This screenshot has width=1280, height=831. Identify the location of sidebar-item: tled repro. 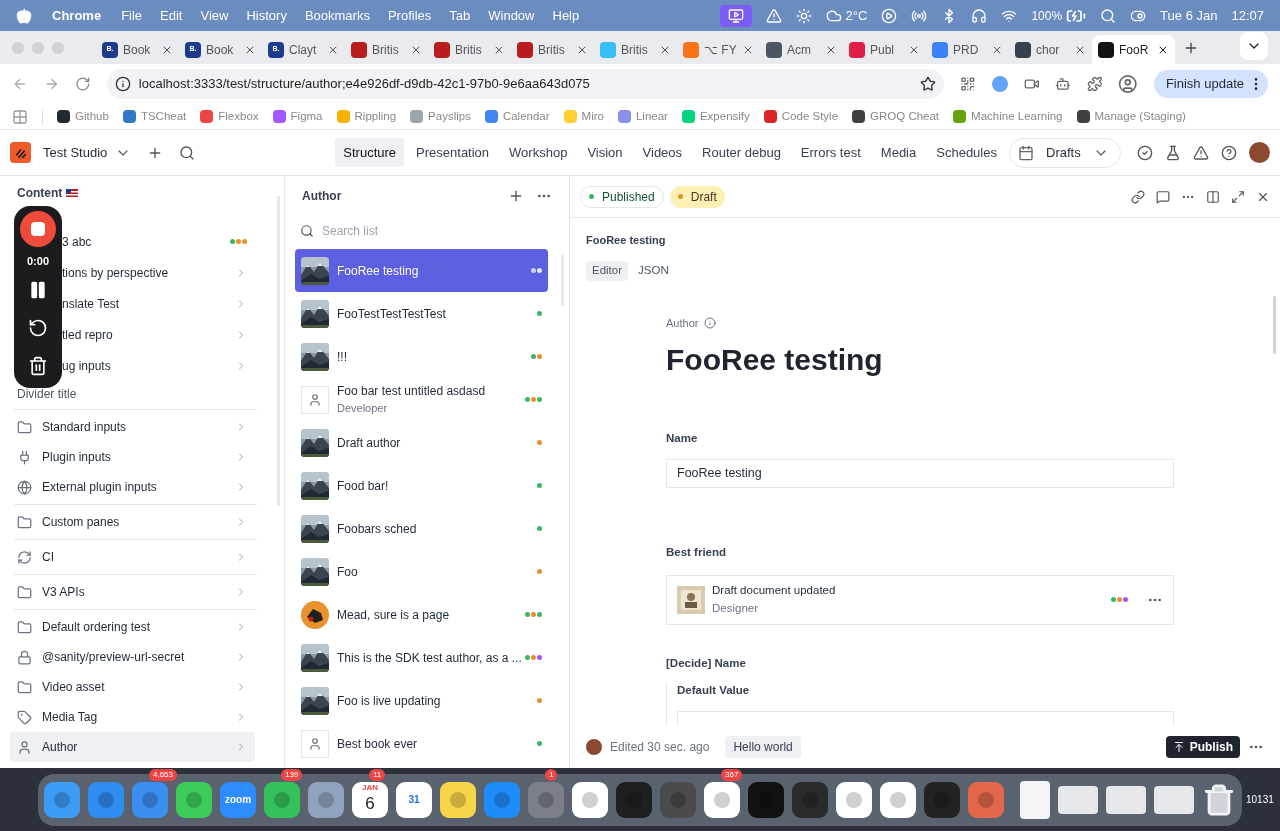
(158, 334).